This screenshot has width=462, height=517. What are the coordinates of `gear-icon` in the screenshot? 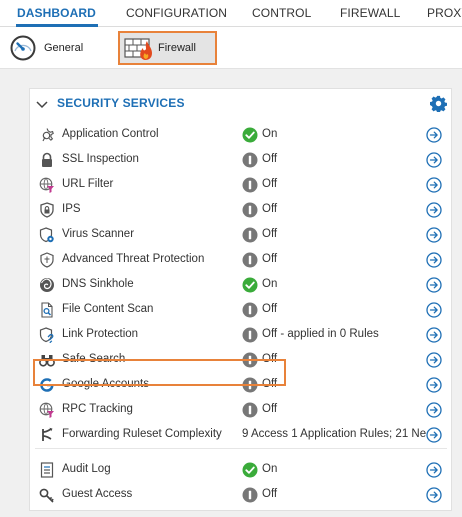 It's located at (438, 105).